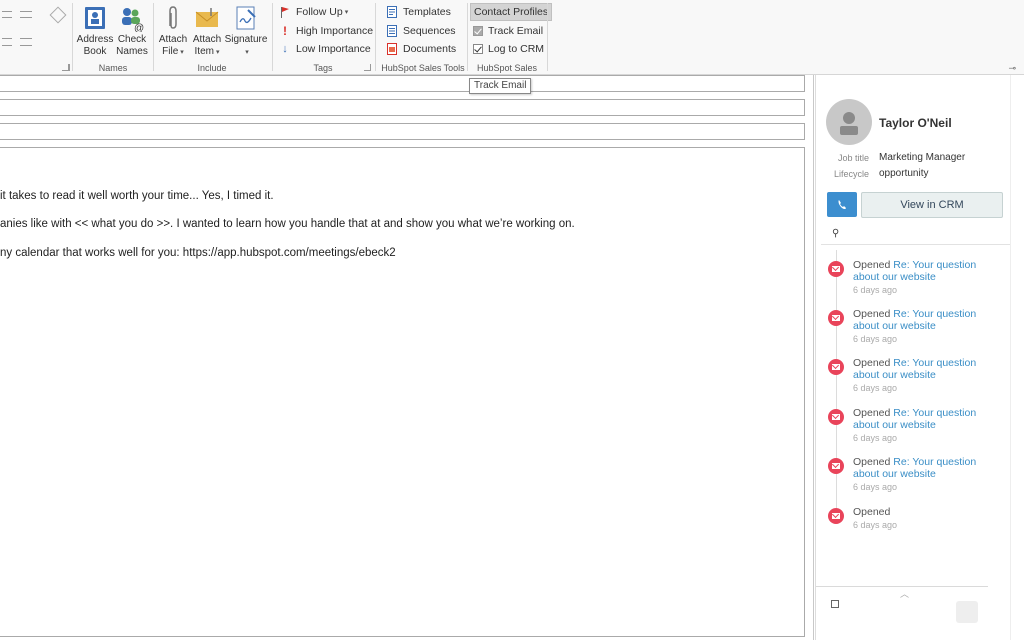 This screenshot has width=1024, height=640. Describe the element at coordinates (427, 12) in the screenshot. I see `templates-label: Templates` at that location.